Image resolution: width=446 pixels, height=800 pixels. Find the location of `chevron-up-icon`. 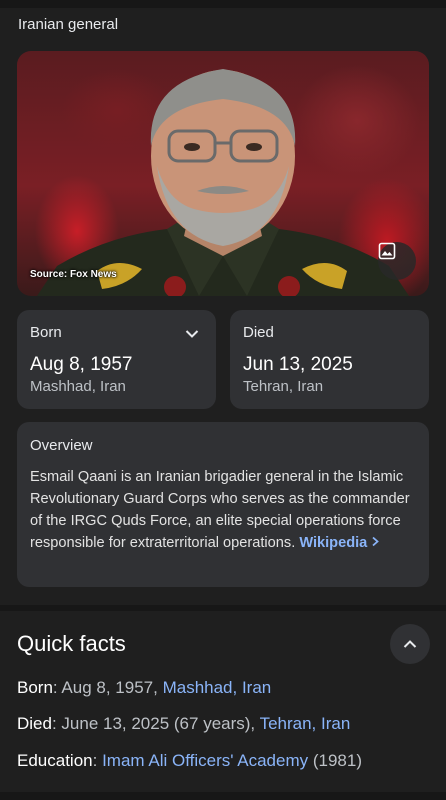

chevron-up-icon is located at coordinates (410, 644).